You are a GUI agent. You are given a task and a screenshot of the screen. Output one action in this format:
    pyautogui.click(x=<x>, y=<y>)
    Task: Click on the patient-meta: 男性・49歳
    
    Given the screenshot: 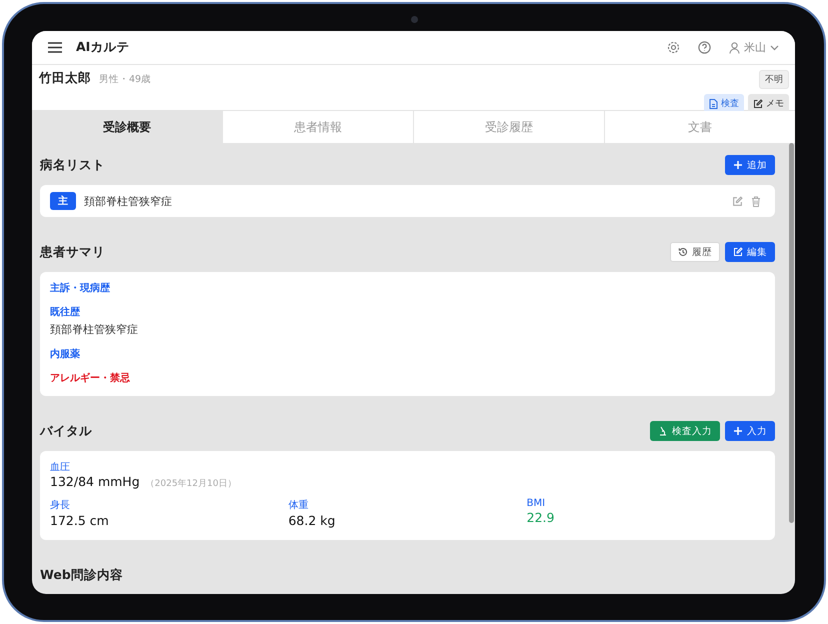 What is the action you would take?
    pyautogui.click(x=125, y=79)
    